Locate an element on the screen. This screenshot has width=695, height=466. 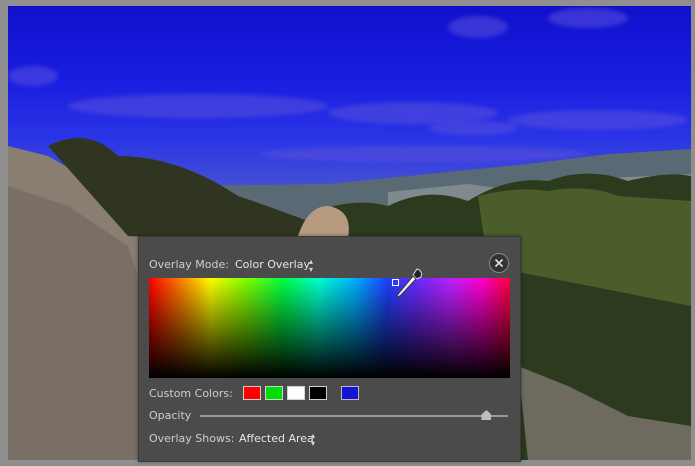
opacity-slider-thumb is located at coordinates (486, 415).